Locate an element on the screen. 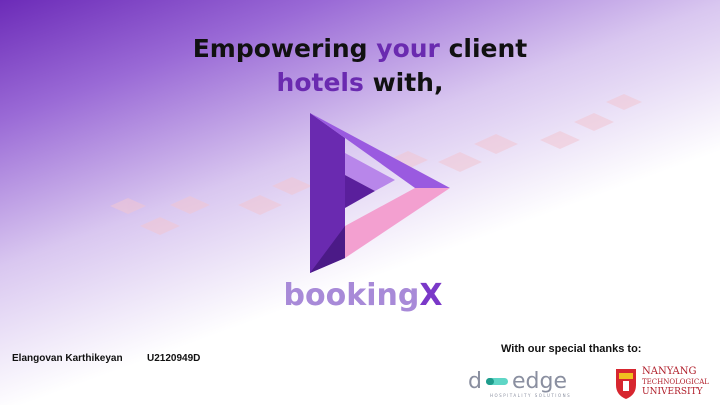 This screenshot has width=720, height=405. ntu-crest-icon is located at coordinates (626, 384).